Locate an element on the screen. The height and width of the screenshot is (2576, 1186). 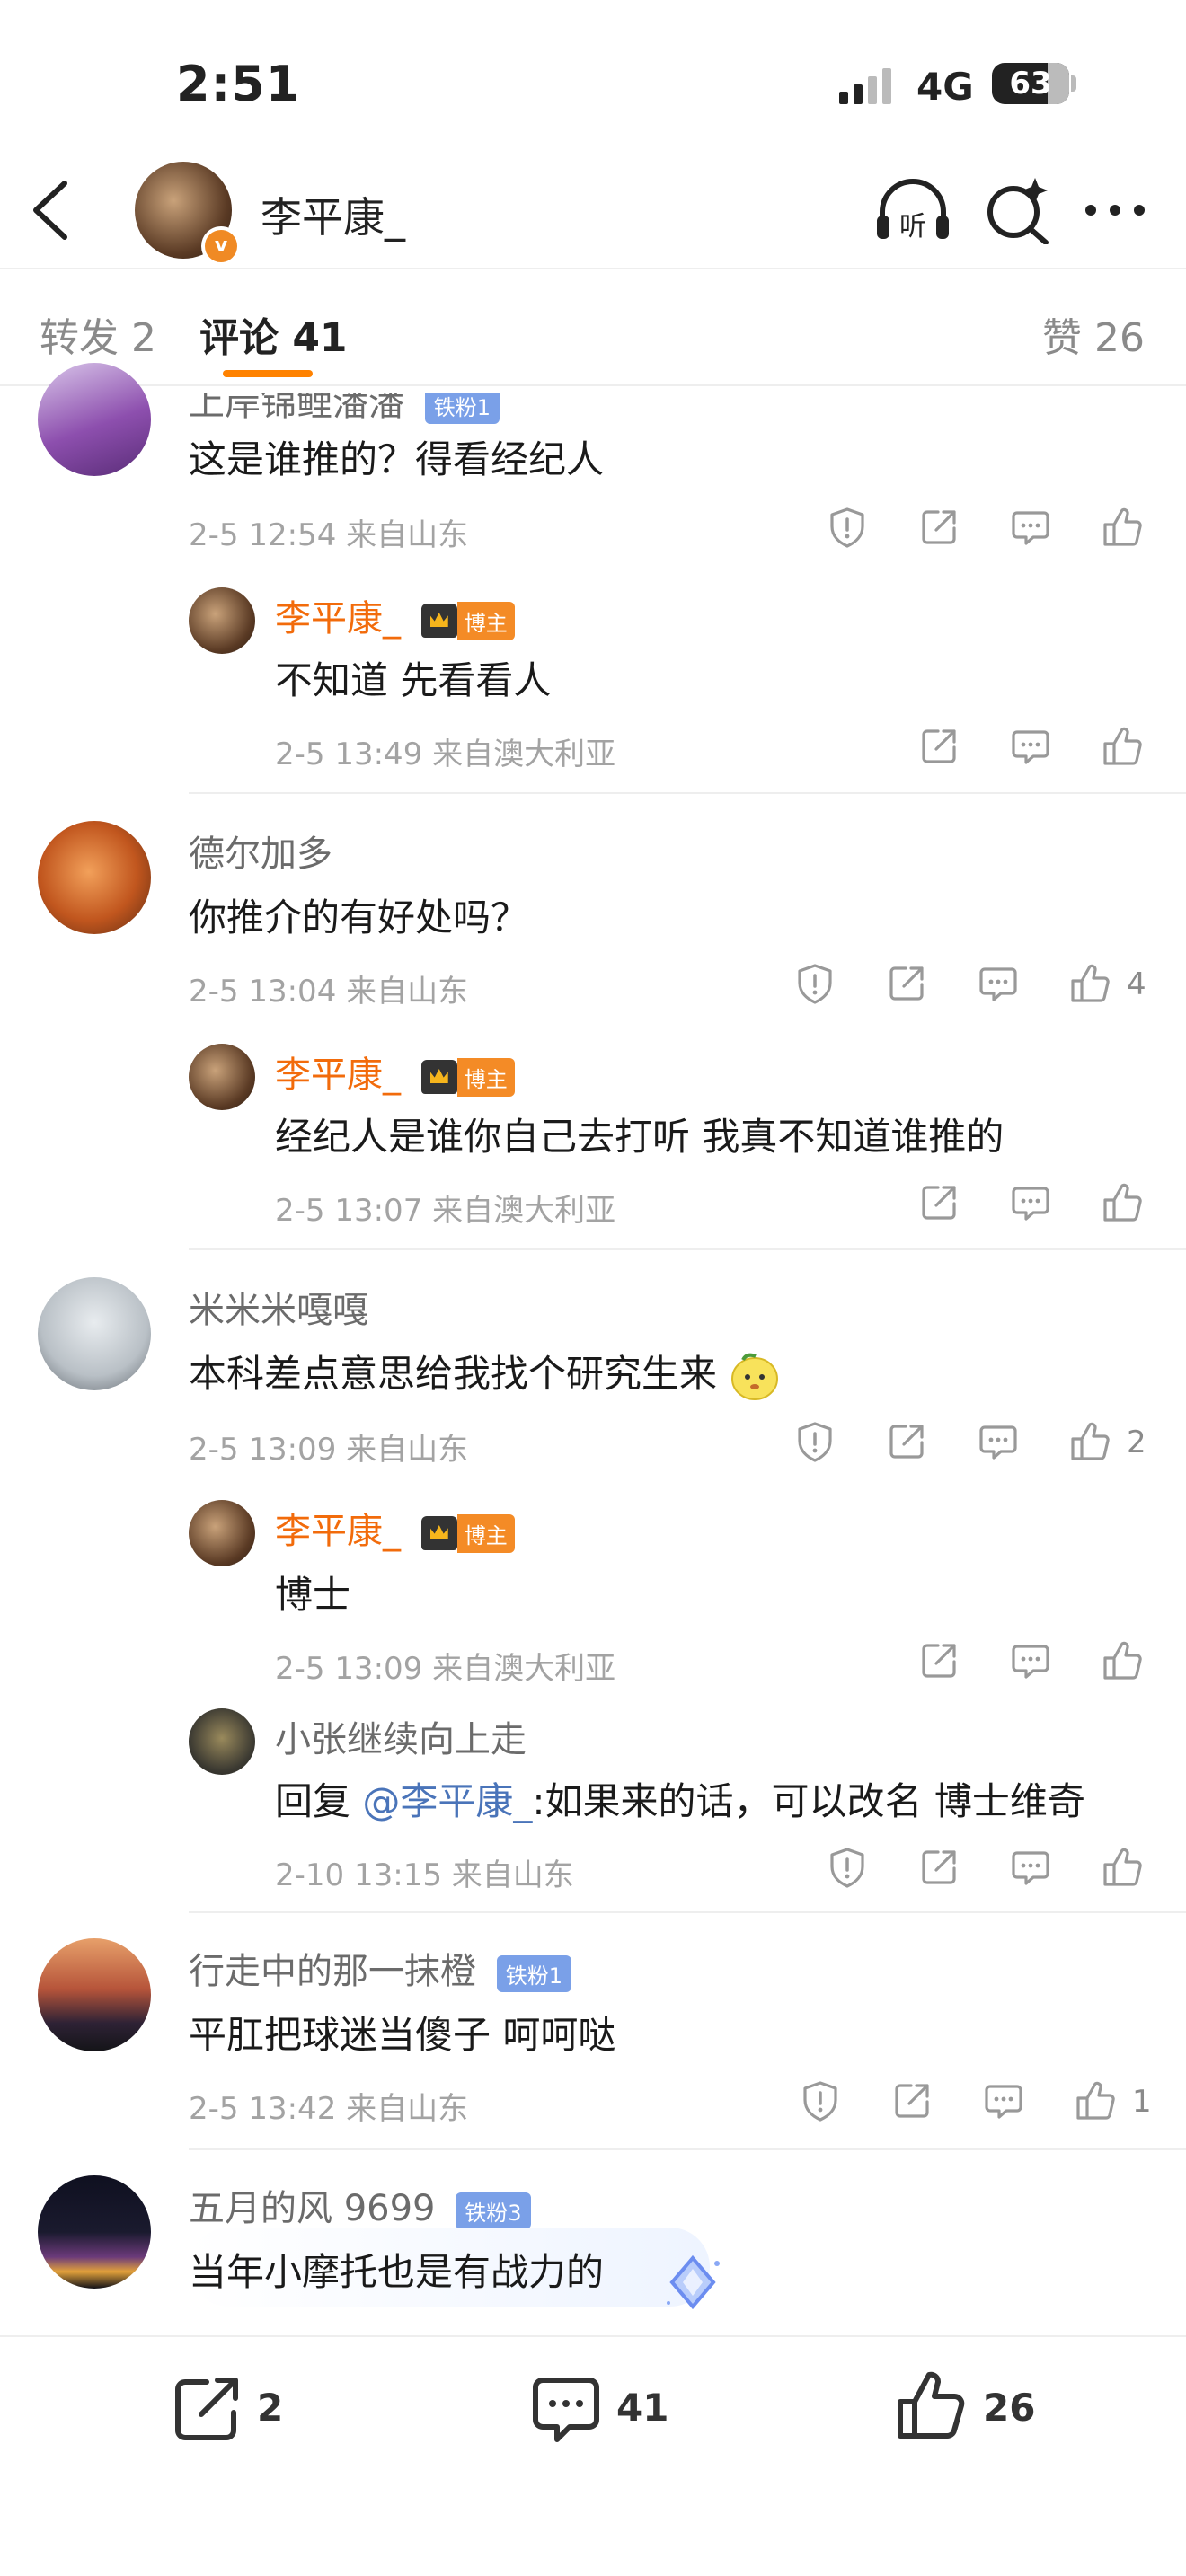
more-icon is located at coordinates (1115, 210).